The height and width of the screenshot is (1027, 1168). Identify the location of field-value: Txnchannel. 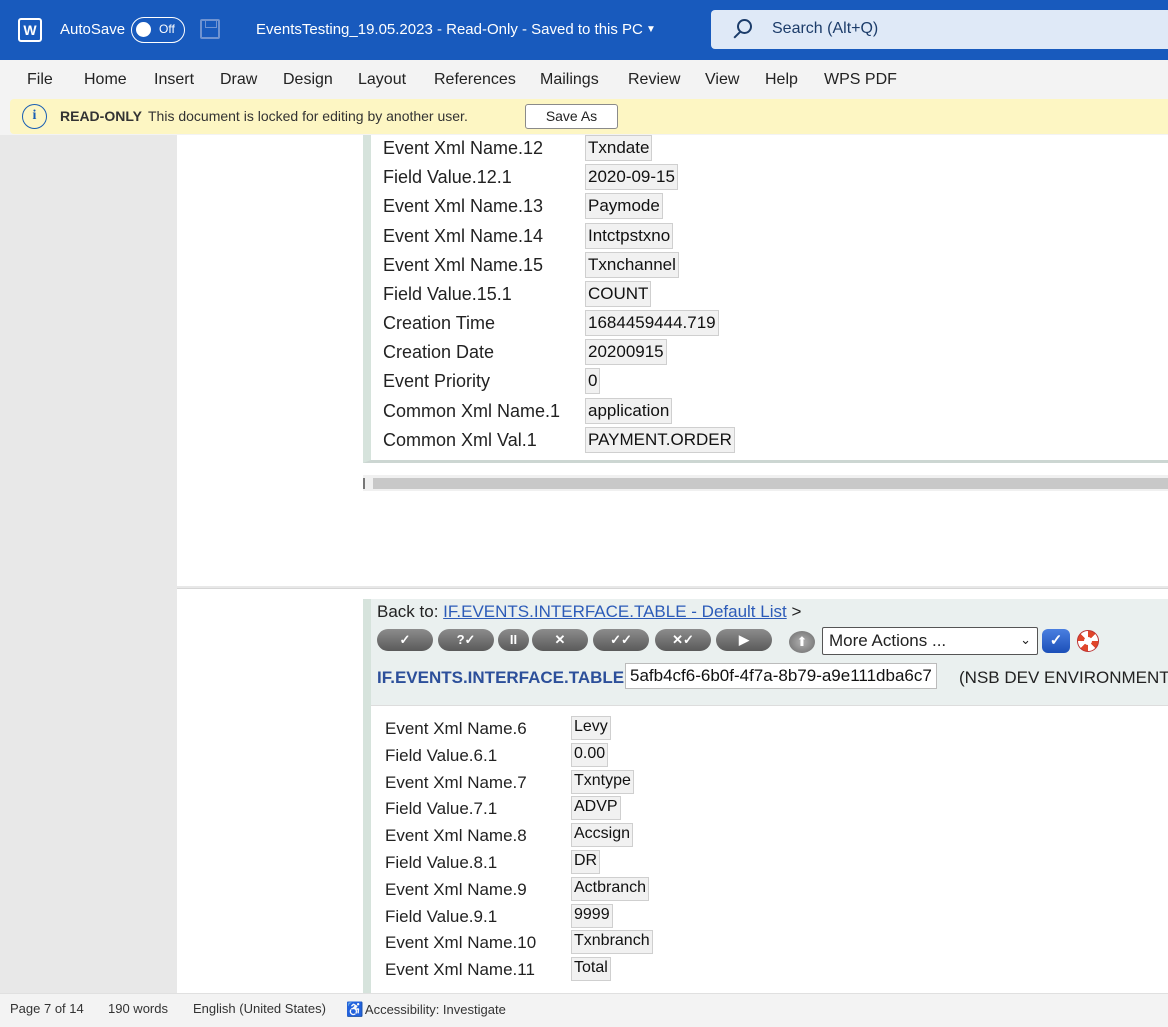
(632, 265).